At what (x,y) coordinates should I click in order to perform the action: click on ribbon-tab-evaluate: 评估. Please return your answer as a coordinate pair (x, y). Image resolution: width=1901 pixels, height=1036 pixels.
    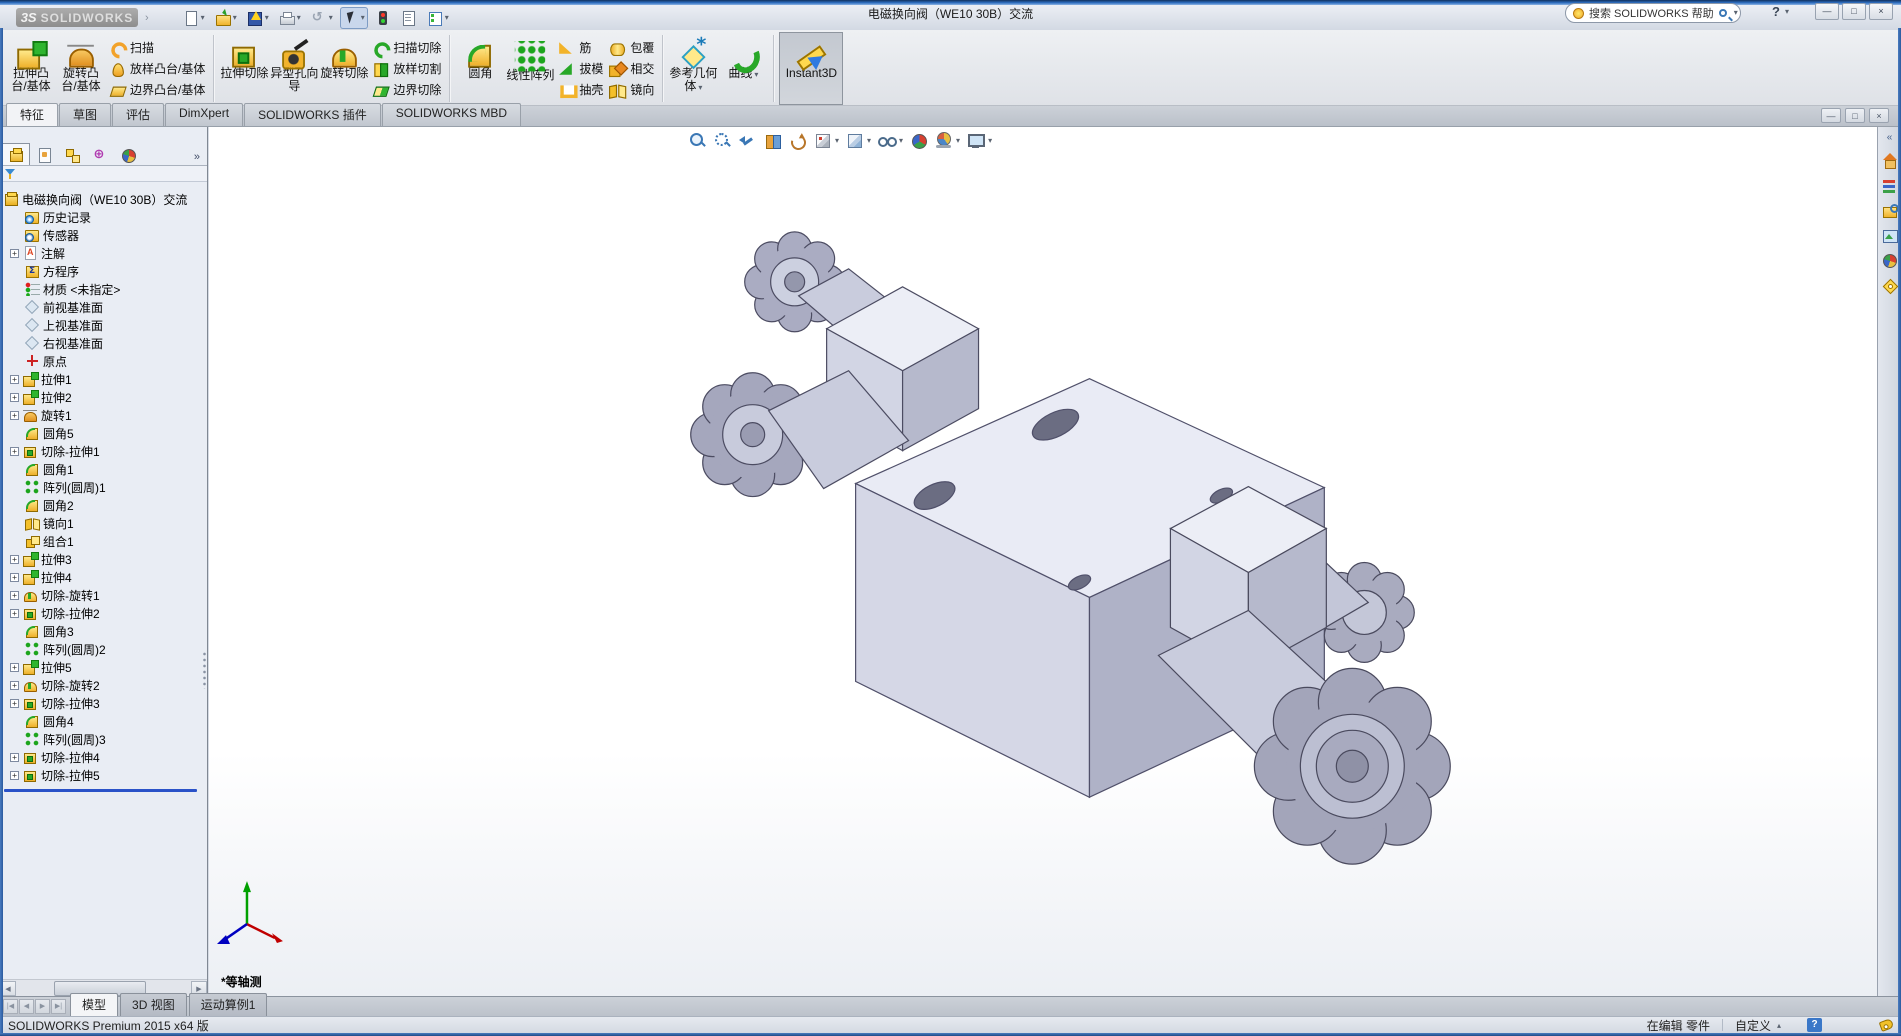
    Looking at the image, I should click on (138, 114).